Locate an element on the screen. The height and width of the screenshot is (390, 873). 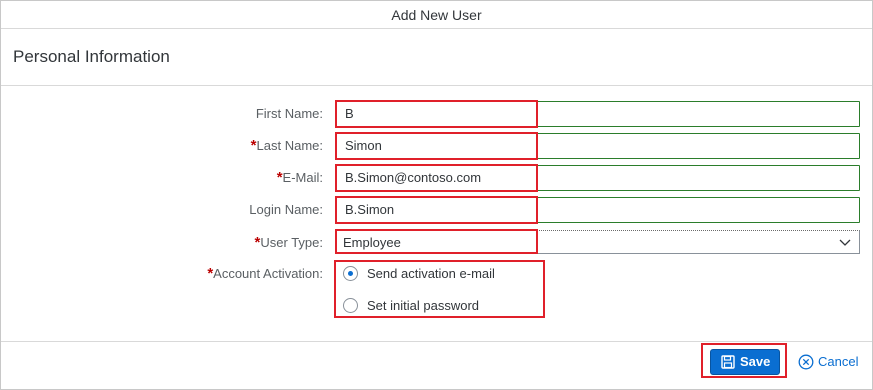
login-name-row: Login Name: B.Simon is located at coordinates (437, 210).